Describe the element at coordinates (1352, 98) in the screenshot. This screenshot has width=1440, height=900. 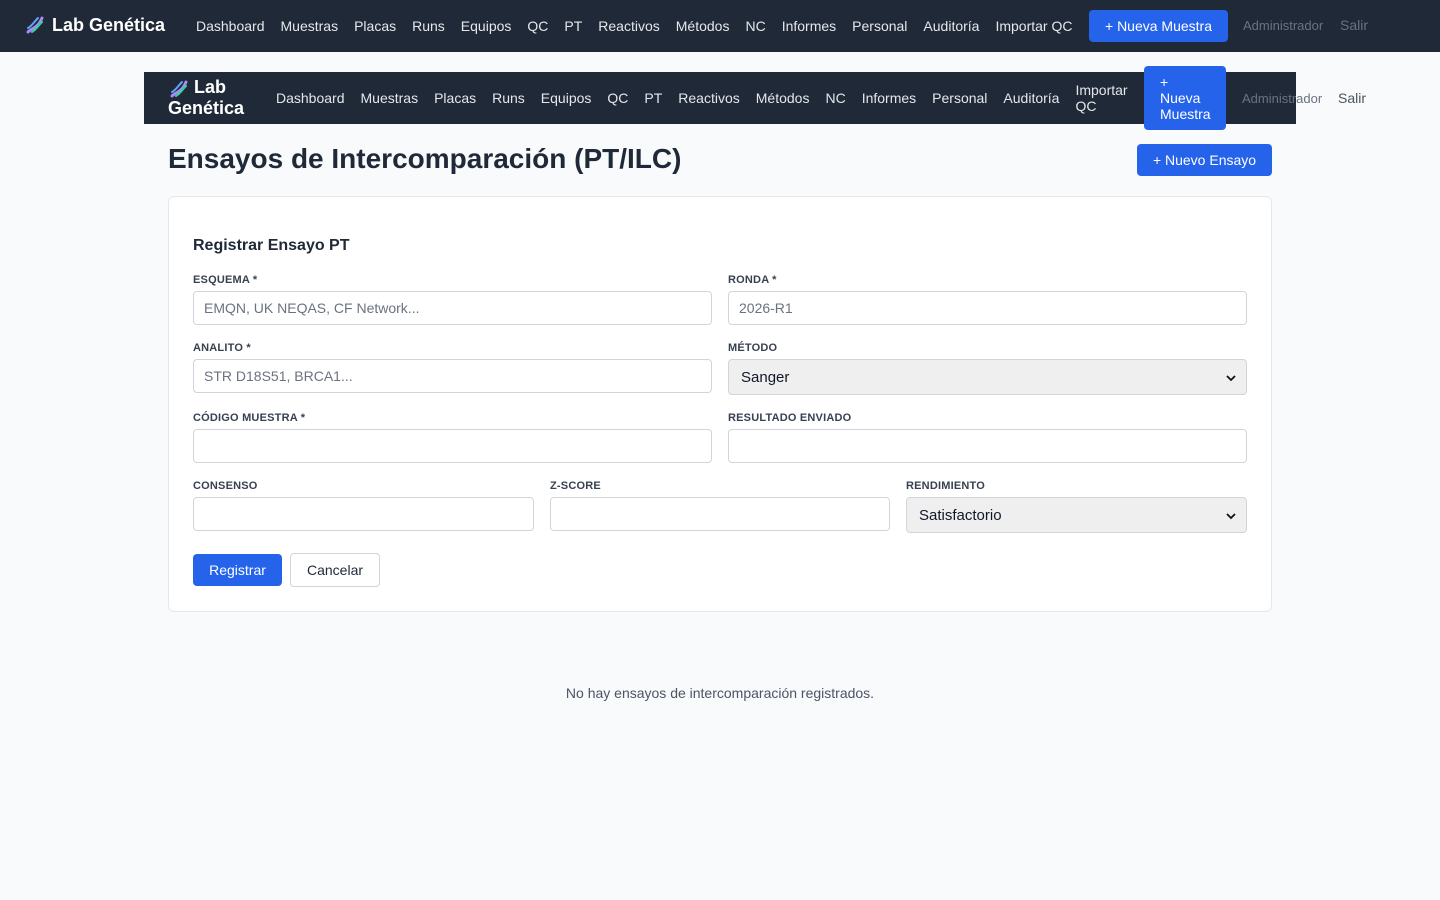
I see `nested-logout-link: Salir` at that location.